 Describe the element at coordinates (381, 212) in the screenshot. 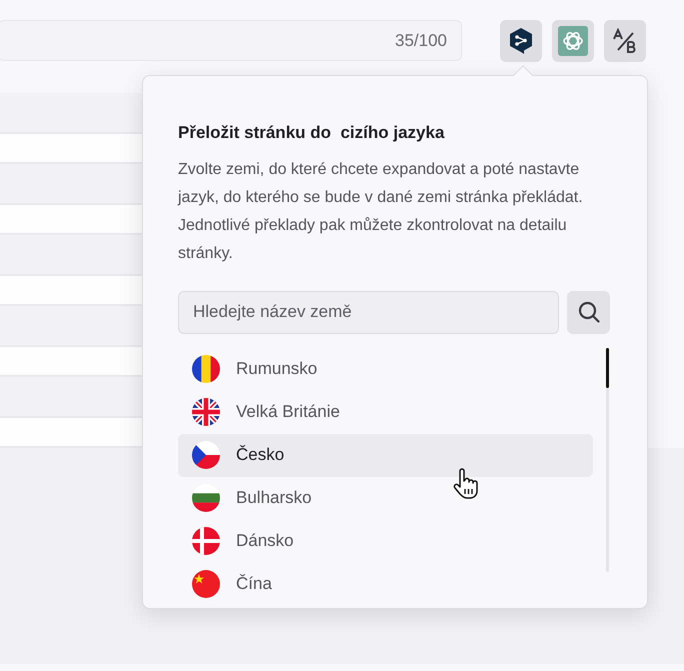

I see `popup-description: Zvolte zemi, do které chcete expandovat a poté nastavte jazyk, do kterého se bude v dané zemi stránka překládat. Jednotlivé překlady pak můžete zkontrolovat na detailu stránky.` at that location.